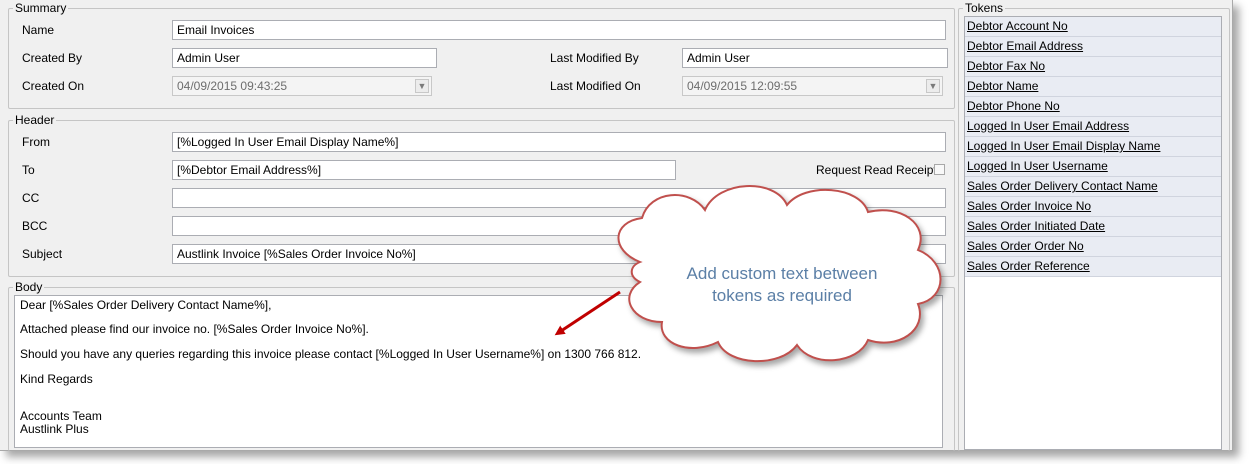 The height and width of the screenshot is (464, 1249). I want to click on token-item: Sales Order Delivery Contact Name, so click(1093, 187).